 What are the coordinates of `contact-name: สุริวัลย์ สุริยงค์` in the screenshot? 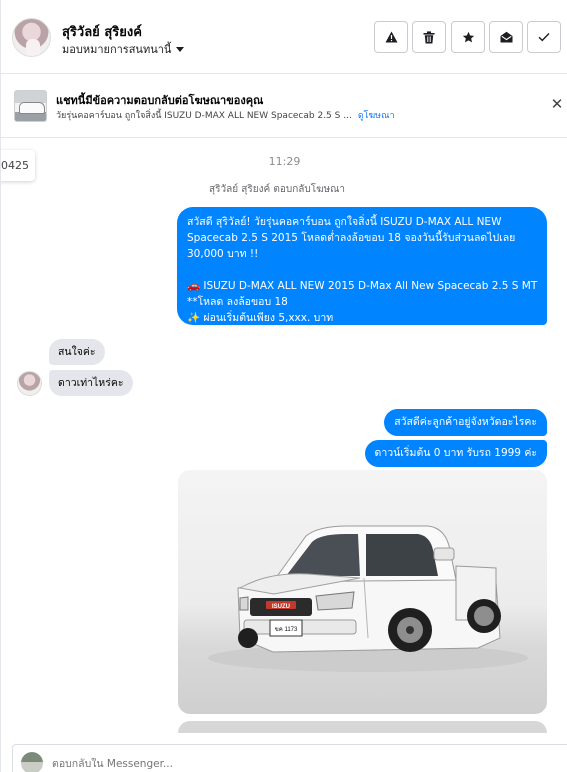 It's located at (102, 31).